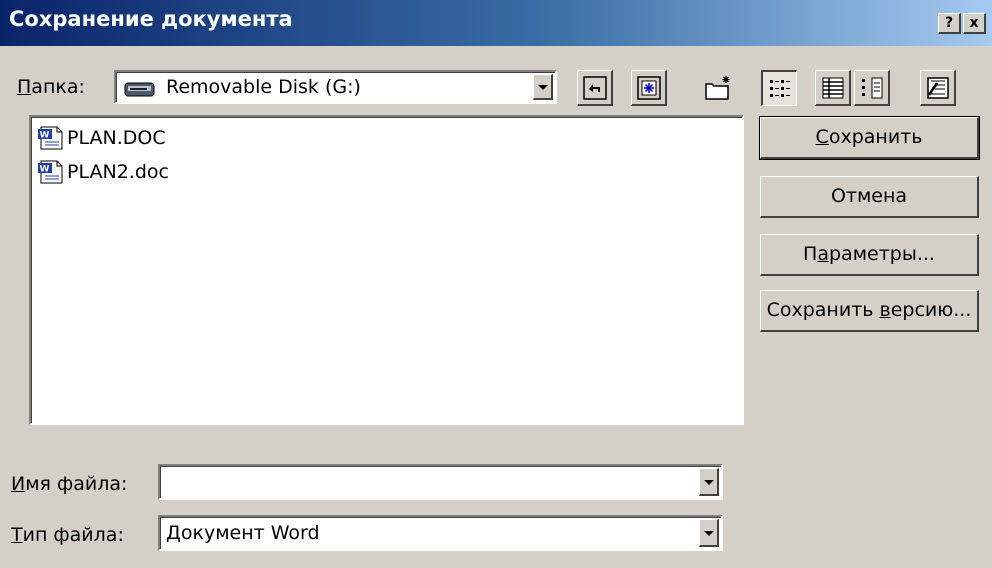 The image size is (992, 568). What do you see at coordinates (440, 533) in the screenshot?
I see `filetype-select: Документ Word` at bounding box center [440, 533].